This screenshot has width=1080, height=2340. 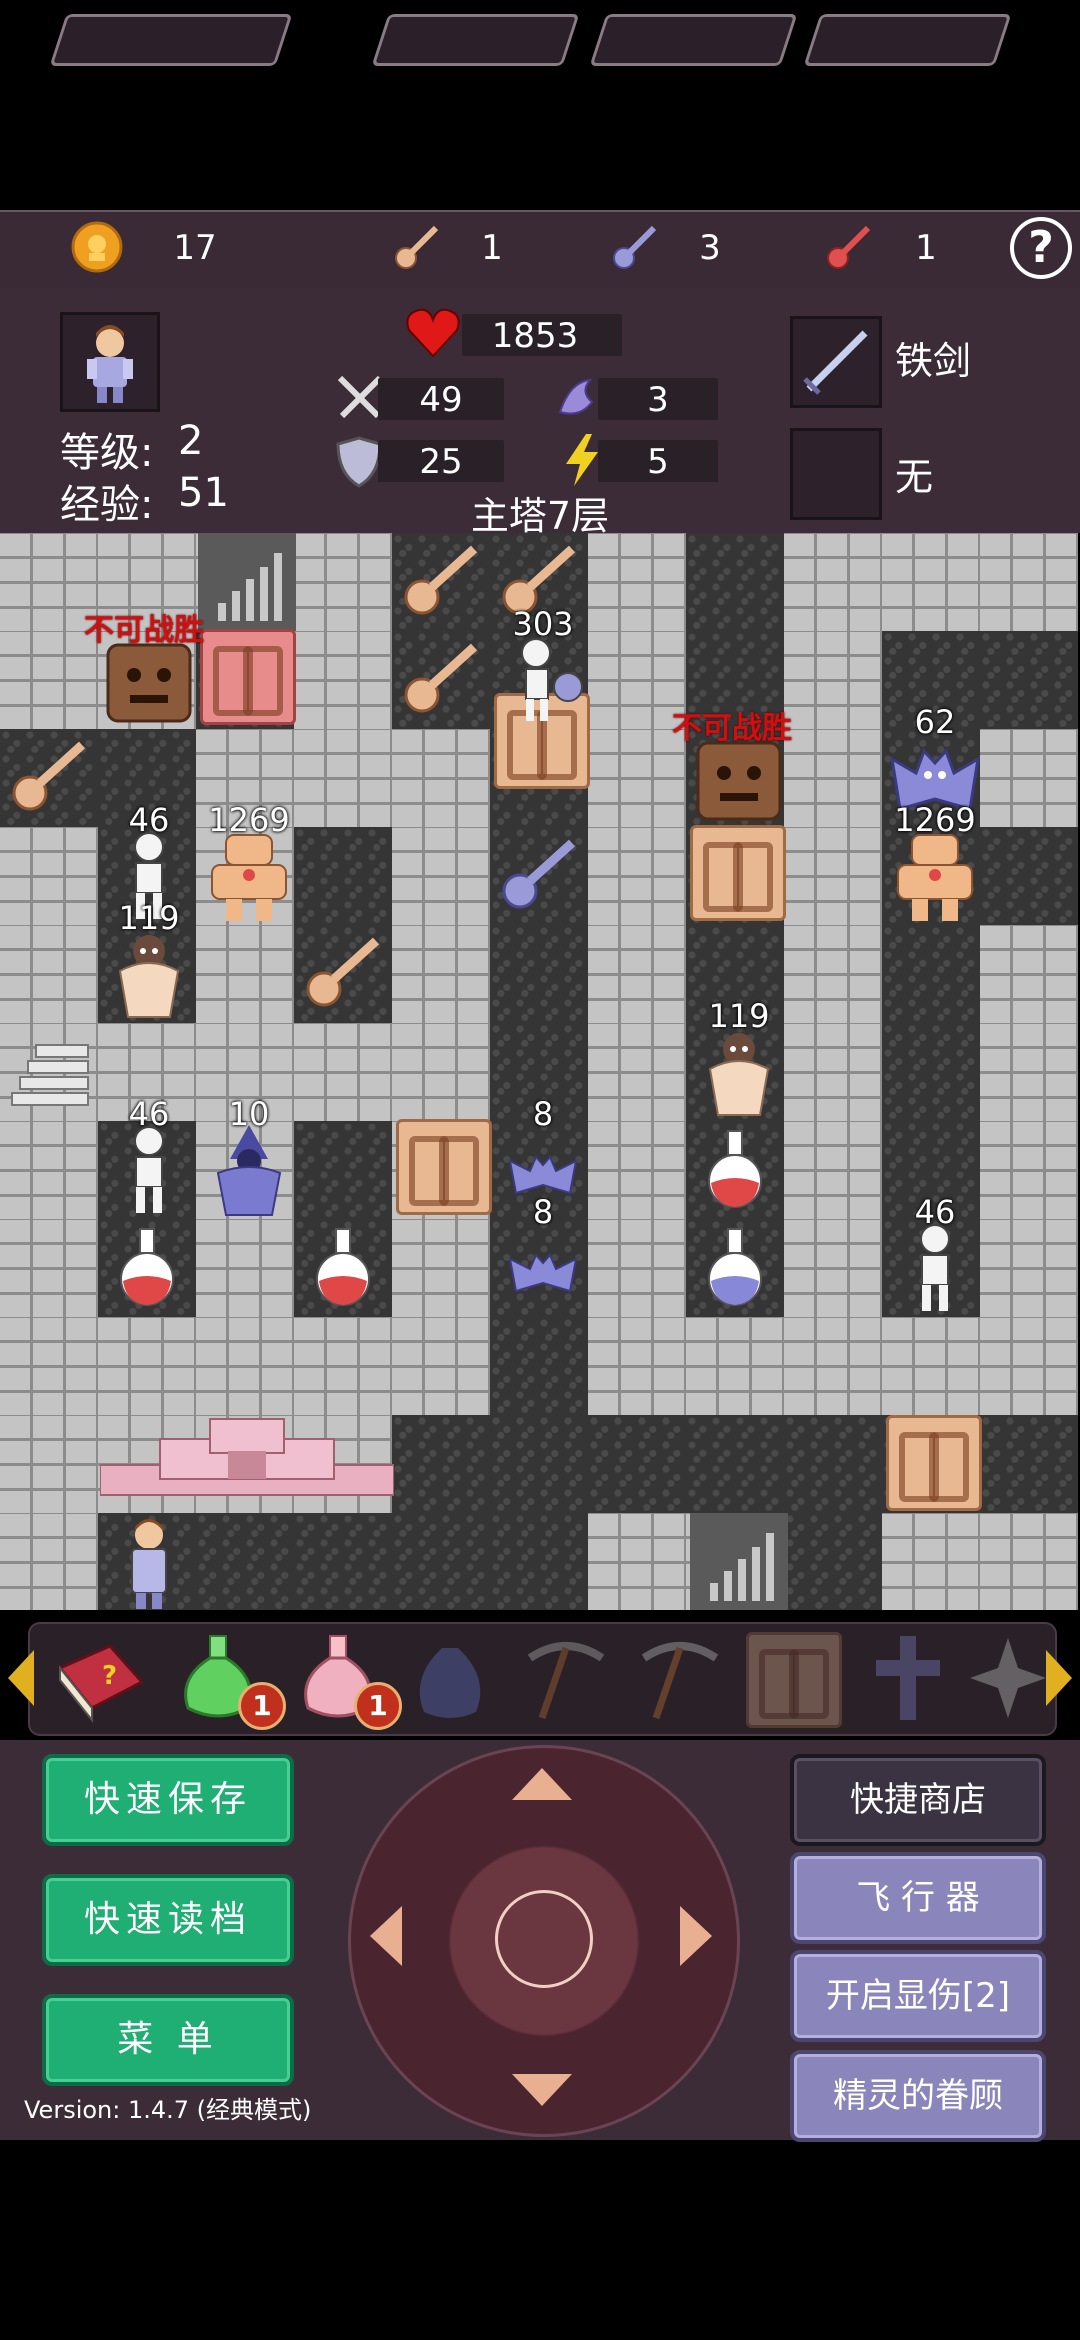 What do you see at coordinates (543, 1212) in the screenshot?
I see `damage-label: 8` at bounding box center [543, 1212].